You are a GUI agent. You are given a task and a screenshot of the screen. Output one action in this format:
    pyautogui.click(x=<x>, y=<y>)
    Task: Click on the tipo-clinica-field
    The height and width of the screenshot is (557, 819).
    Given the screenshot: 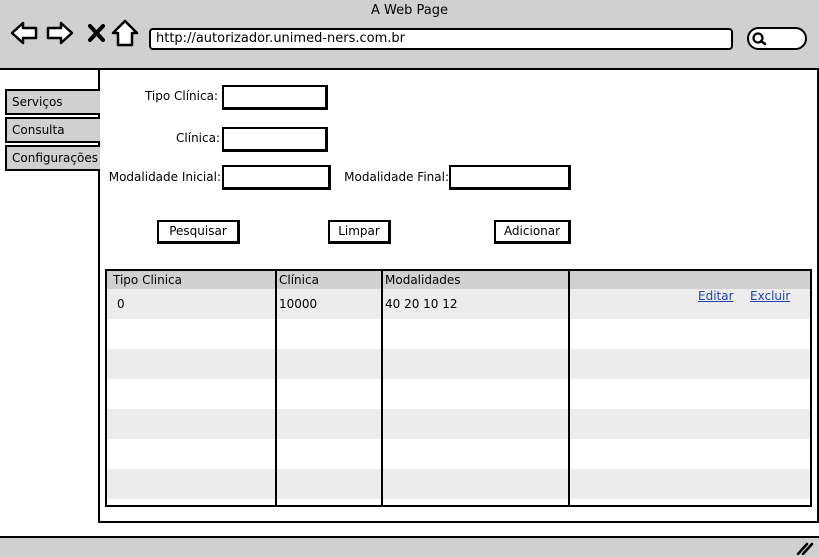 What is the action you would take?
    pyautogui.click(x=275, y=97)
    